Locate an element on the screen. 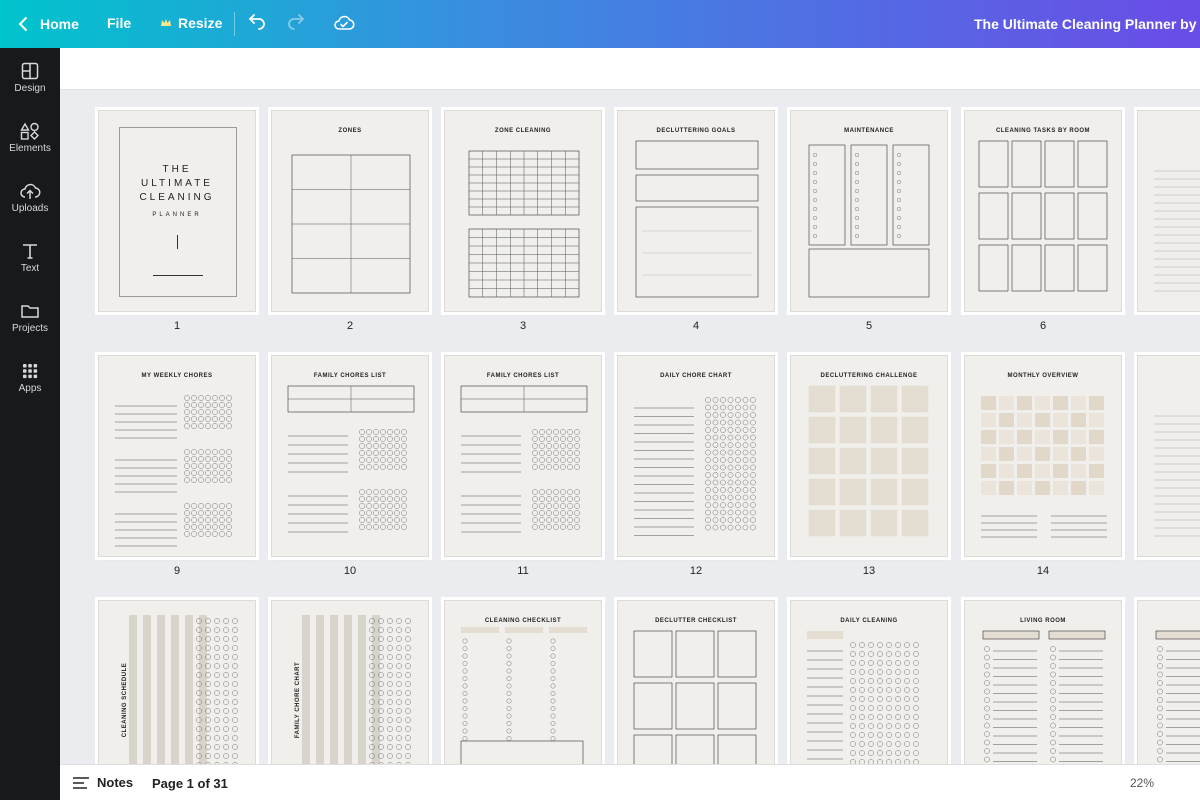 The height and width of the screenshot is (800, 1200). page-thumbnail: CLEANING CHECKLIST is located at coordinates (523, 682).